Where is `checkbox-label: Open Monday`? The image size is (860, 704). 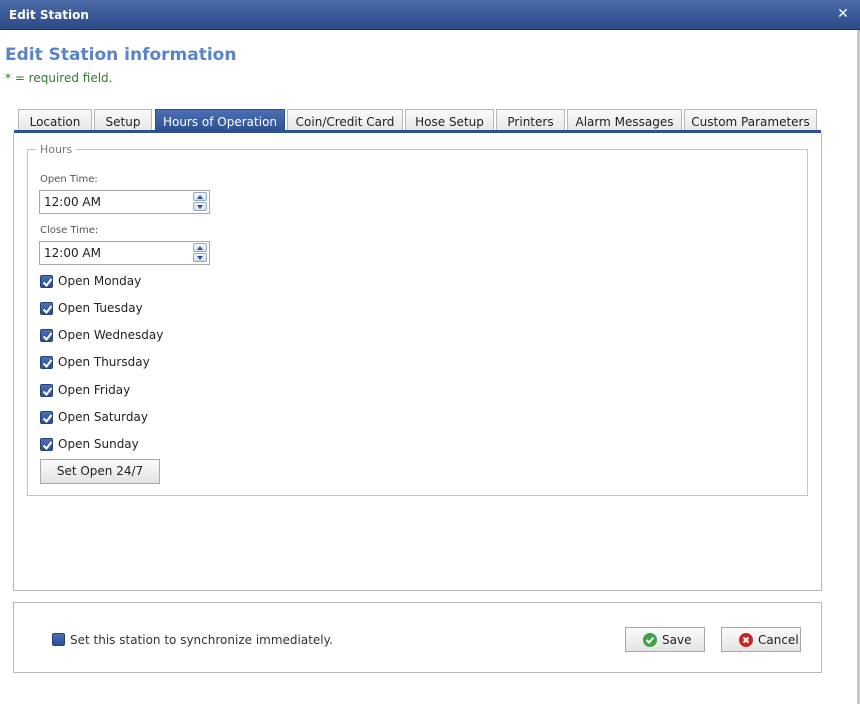 checkbox-label: Open Monday is located at coordinates (100, 281).